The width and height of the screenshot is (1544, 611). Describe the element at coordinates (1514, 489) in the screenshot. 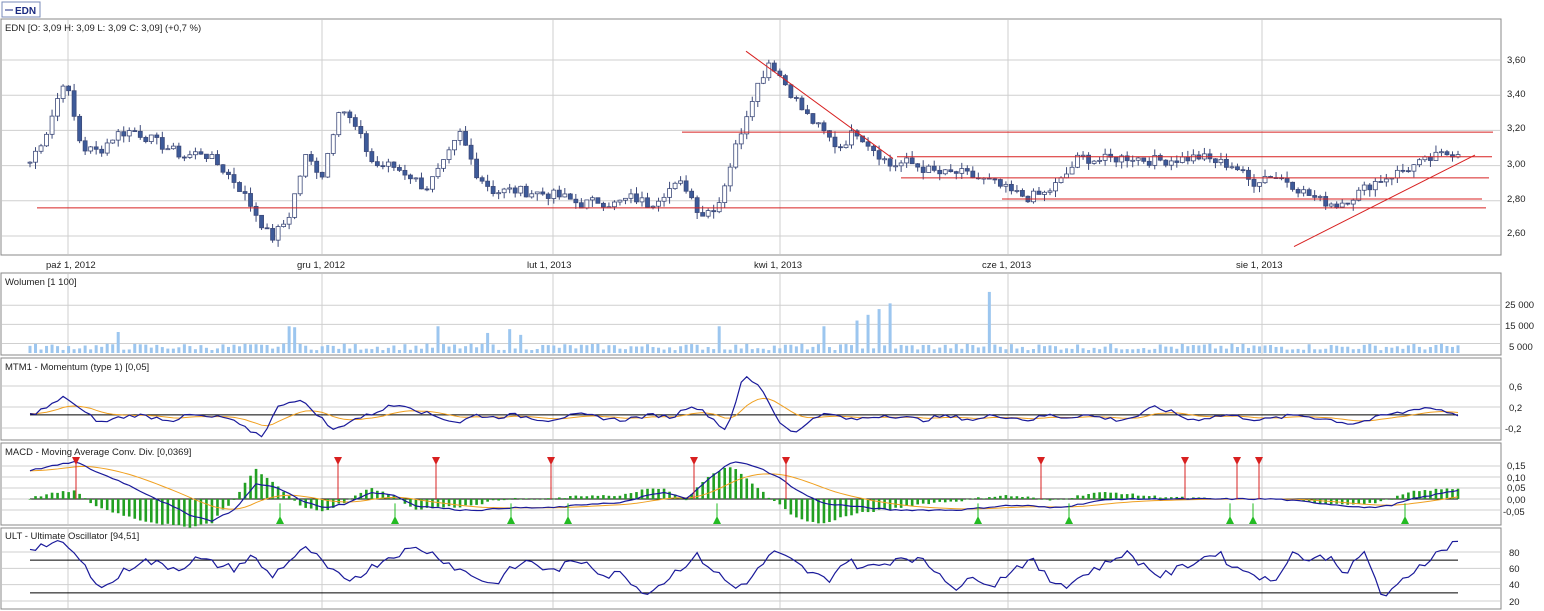

I see `macd-y-axis: 0,15 0,10 0,05 0,00 -0,05` at that location.